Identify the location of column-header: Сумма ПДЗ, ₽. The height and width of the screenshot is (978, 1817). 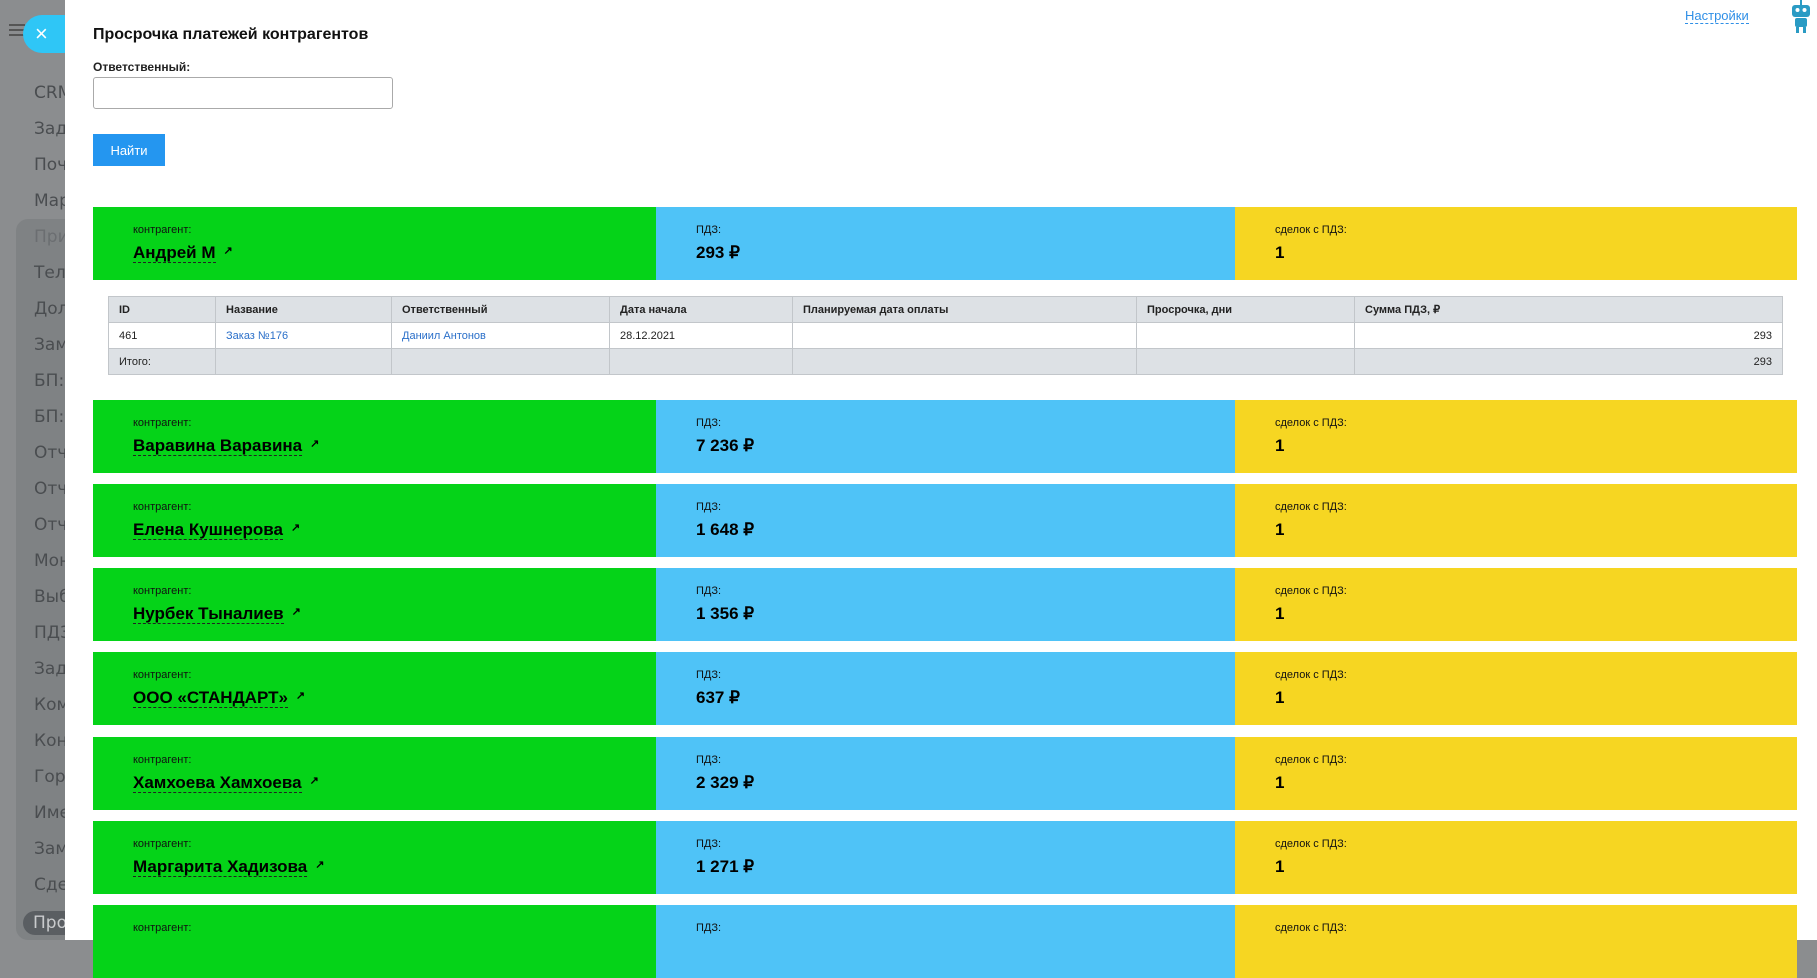
(1568, 309).